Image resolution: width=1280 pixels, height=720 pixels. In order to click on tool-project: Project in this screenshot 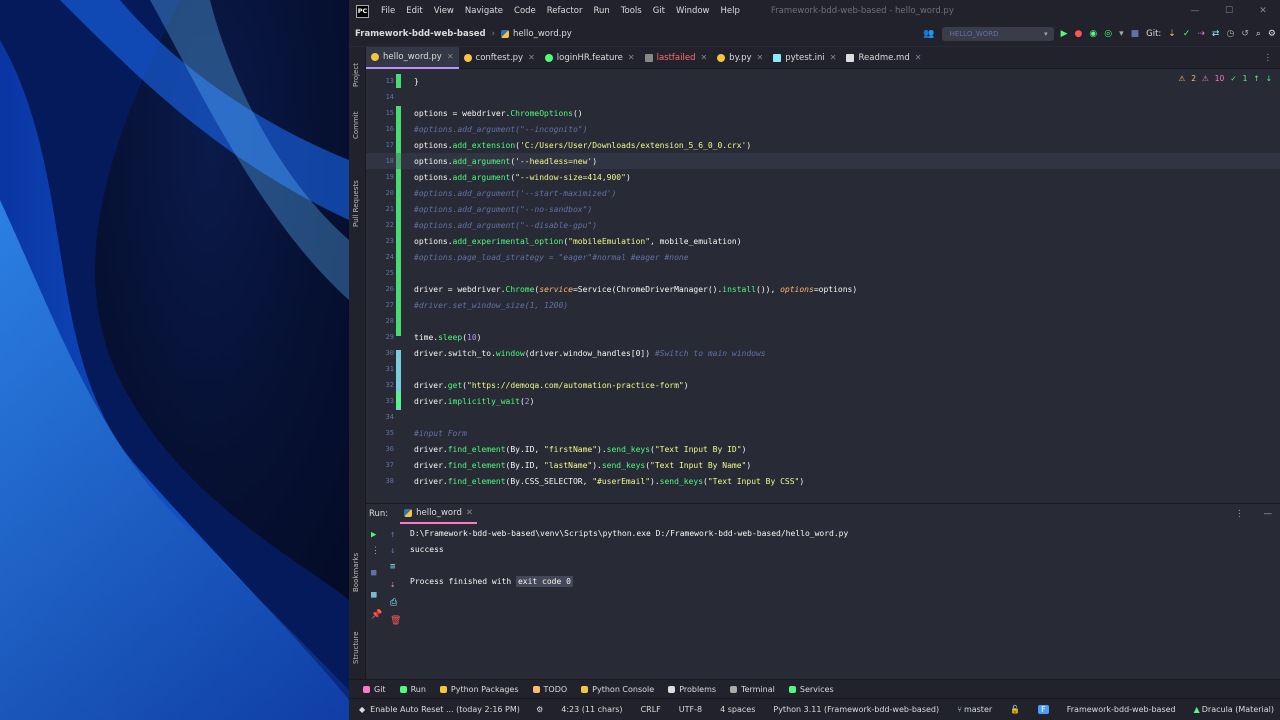, I will do `click(356, 75)`.